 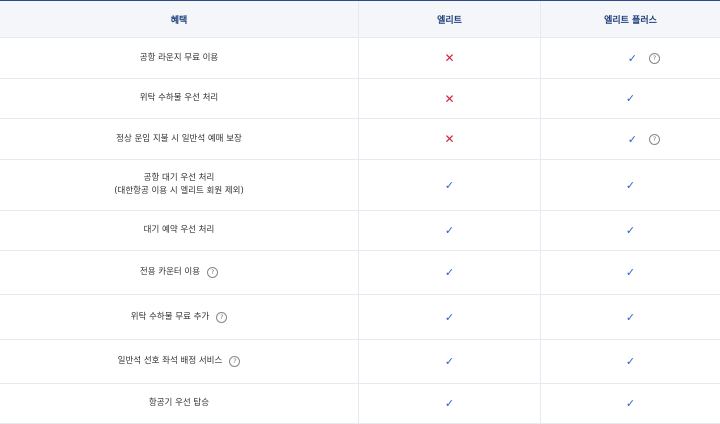 I want to click on benefit-label: 대기 예약 우선 처리, so click(x=179, y=230).